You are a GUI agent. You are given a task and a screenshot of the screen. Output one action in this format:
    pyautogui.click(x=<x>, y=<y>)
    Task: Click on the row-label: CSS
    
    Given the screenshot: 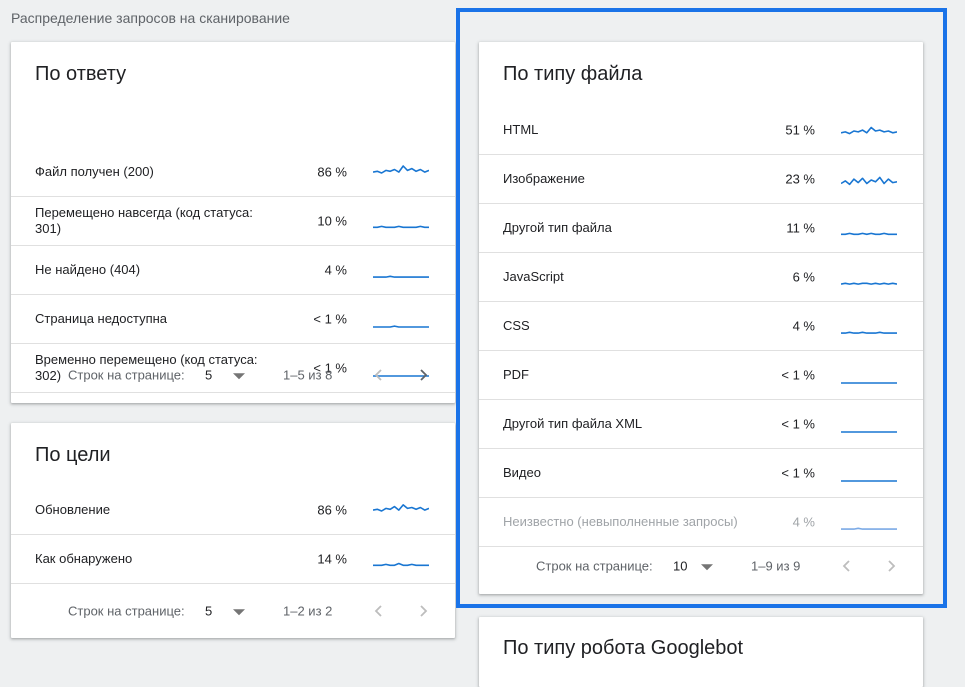 What is the action you would take?
    pyautogui.click(x=516, y=325)
    